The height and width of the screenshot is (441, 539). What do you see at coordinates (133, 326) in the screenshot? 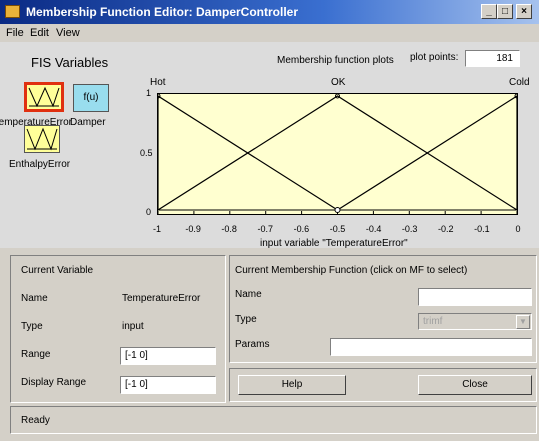
I see `variable-type-value: input` at bounding box center [133, 326].